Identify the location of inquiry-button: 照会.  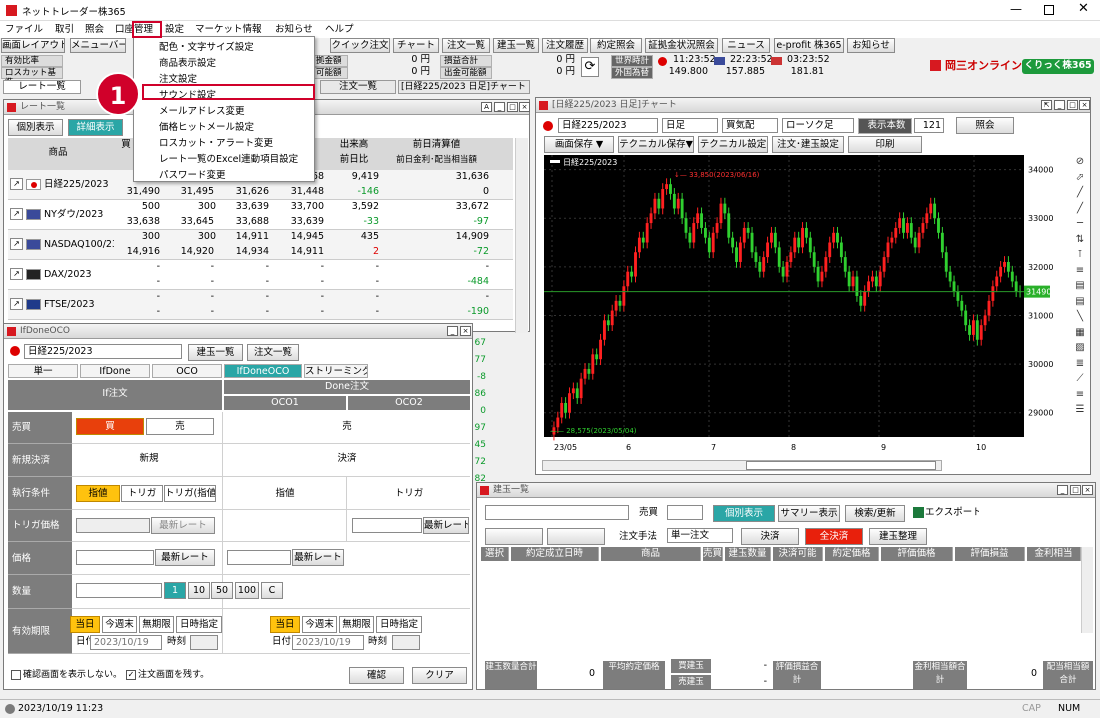
(985, 125).